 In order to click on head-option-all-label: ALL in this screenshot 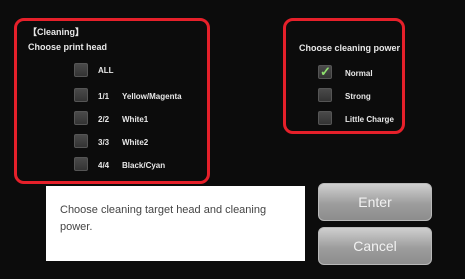, I will do `click(106, 70)`.